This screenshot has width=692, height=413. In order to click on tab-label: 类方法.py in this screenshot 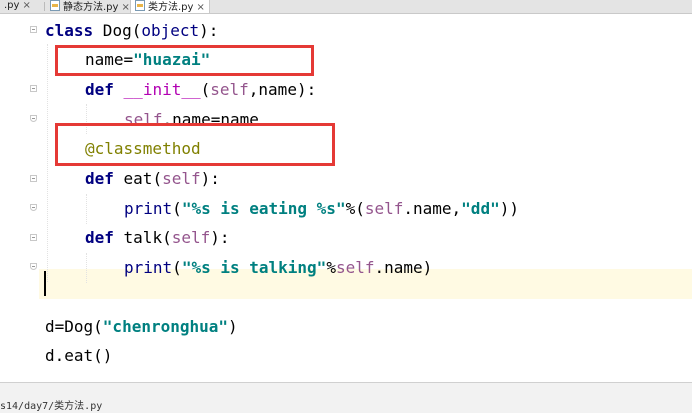, I will do `click(171, 7)`.